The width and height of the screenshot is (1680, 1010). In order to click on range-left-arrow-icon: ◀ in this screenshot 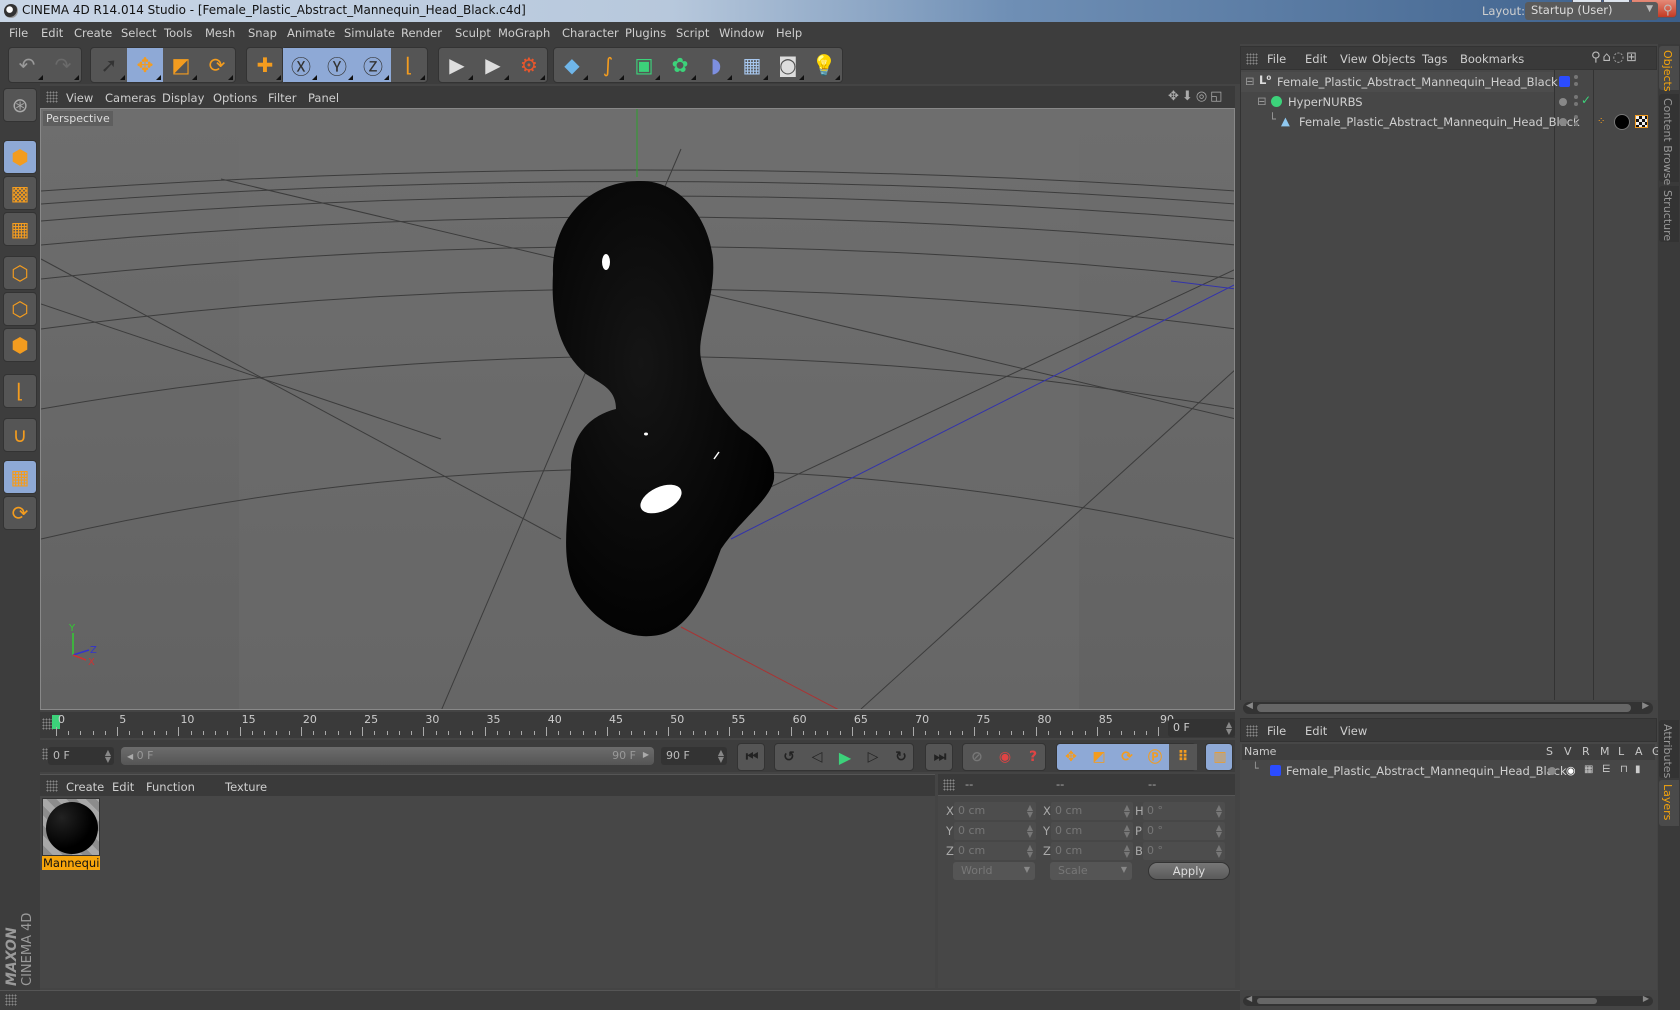, I will do `click(130, 756)`.